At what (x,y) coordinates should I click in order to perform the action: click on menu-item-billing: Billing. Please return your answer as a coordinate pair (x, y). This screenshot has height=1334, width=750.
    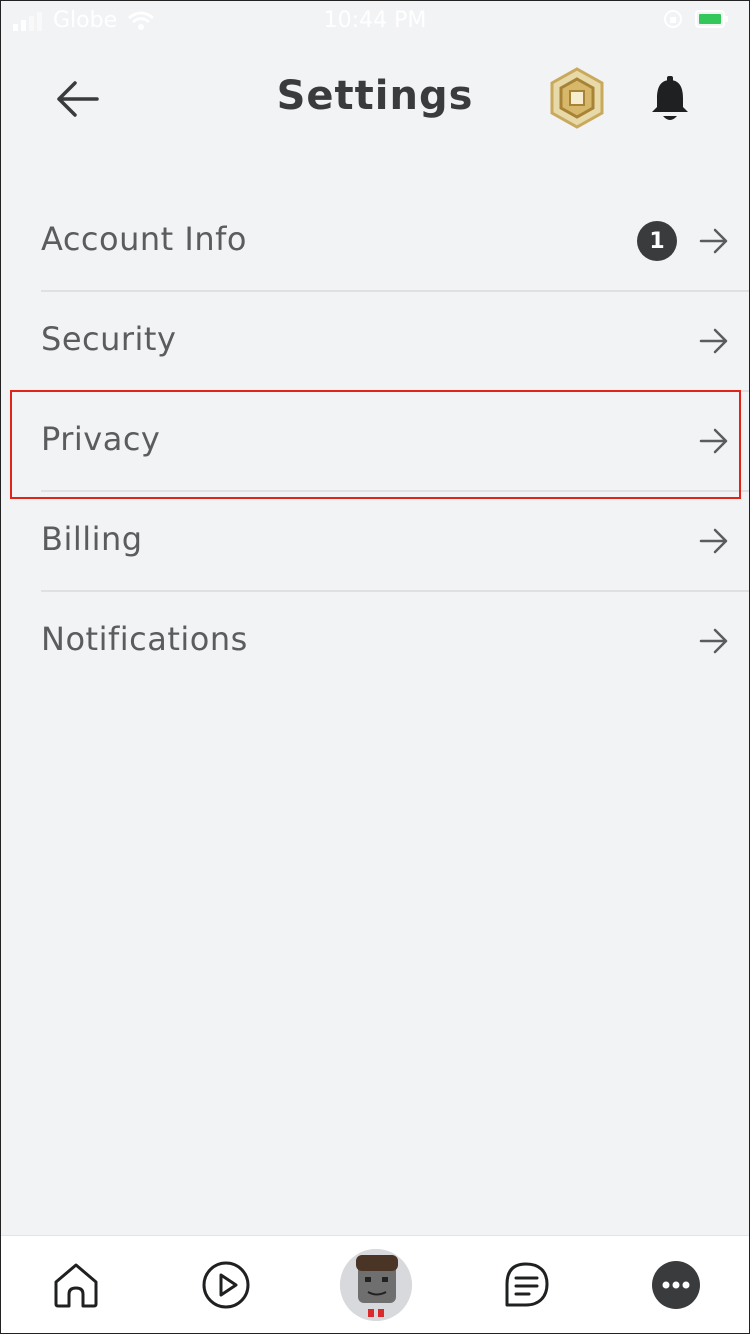
    Looking at the image, I should click on (395, 542).